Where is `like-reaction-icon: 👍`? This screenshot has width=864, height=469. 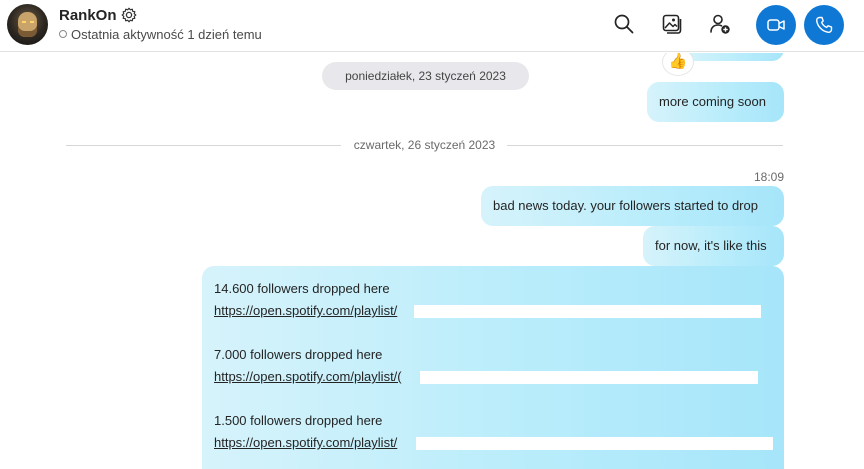
like-reaction-icon: 👍 is located at coordinates (678, 64).